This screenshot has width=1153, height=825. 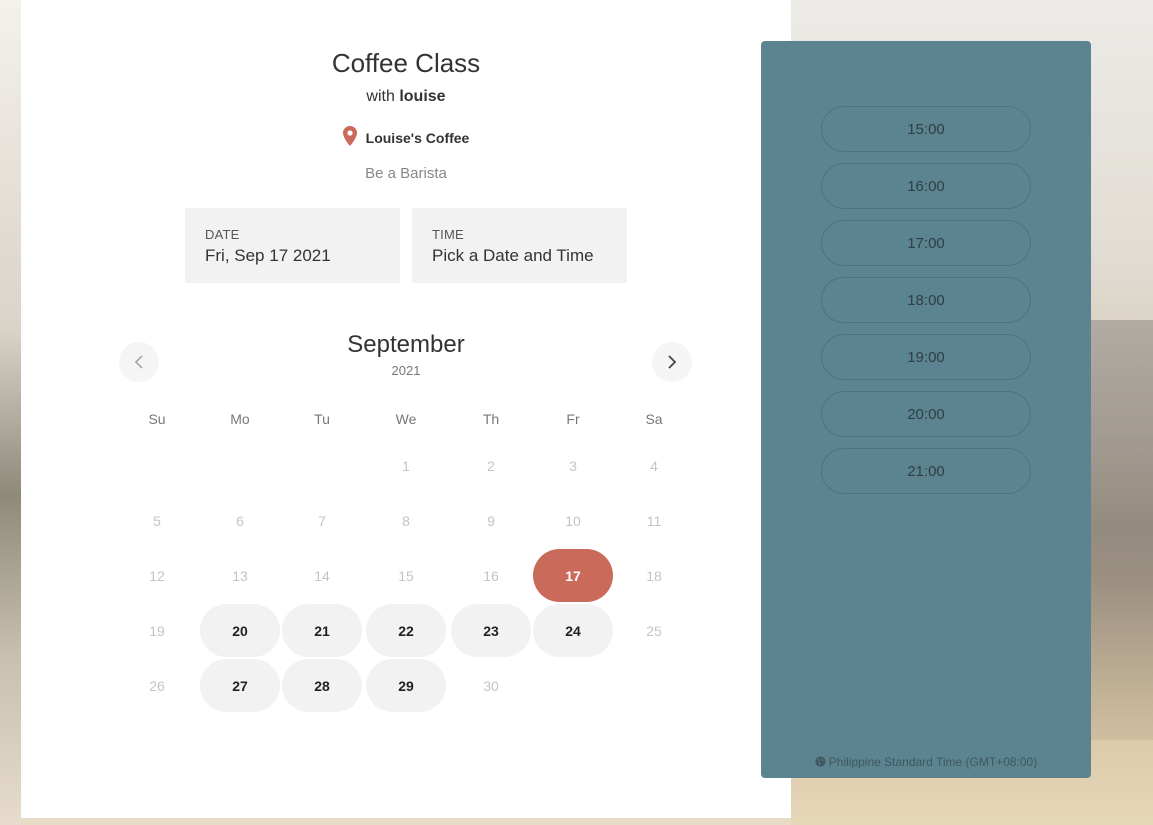 I want to click on weekday-label: Th, so click(x=491, y=419).